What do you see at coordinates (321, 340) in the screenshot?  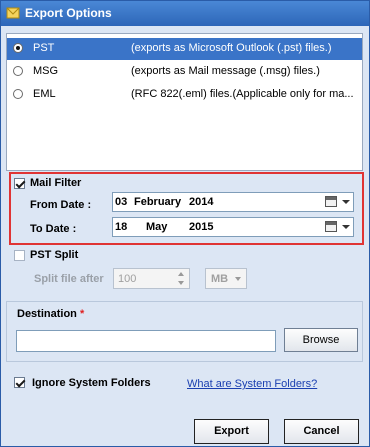 I see `browse-button: Browse` at bounding box center [321, 340].